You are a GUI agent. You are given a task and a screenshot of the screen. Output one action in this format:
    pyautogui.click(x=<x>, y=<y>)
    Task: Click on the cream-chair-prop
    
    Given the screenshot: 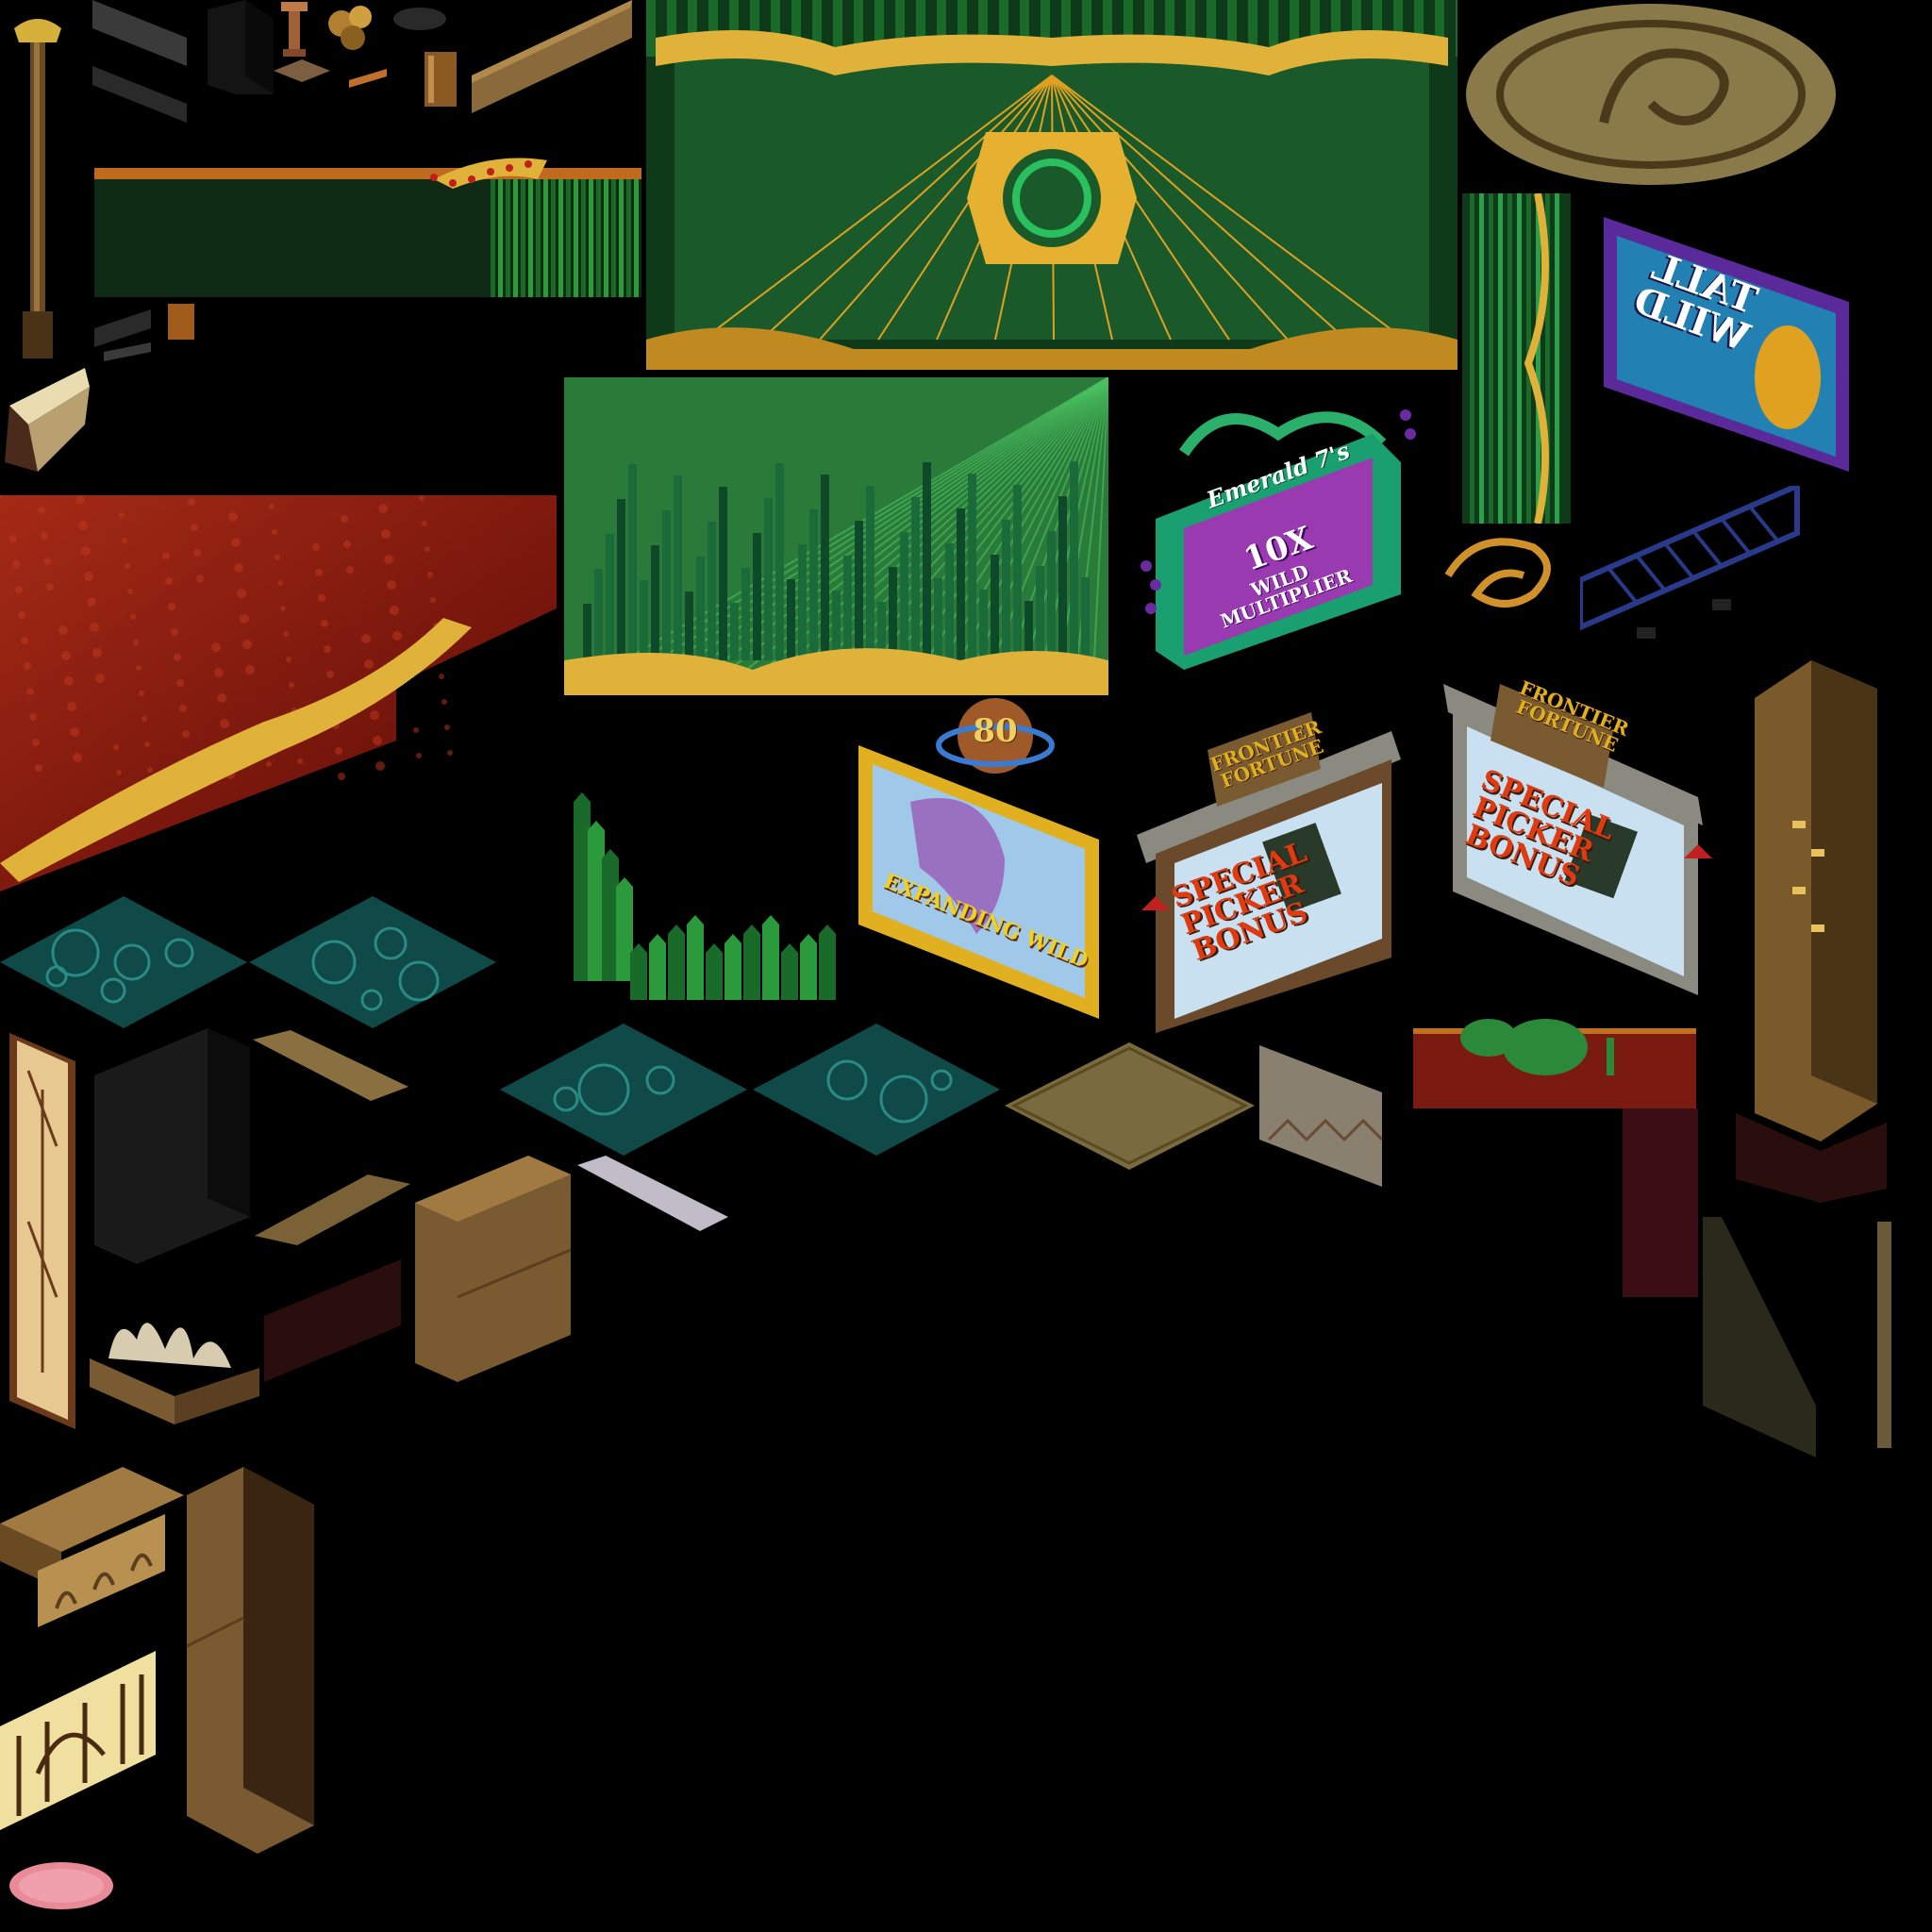 What is the action you would take?
    pyautogui.click(x=47, y=420)
    